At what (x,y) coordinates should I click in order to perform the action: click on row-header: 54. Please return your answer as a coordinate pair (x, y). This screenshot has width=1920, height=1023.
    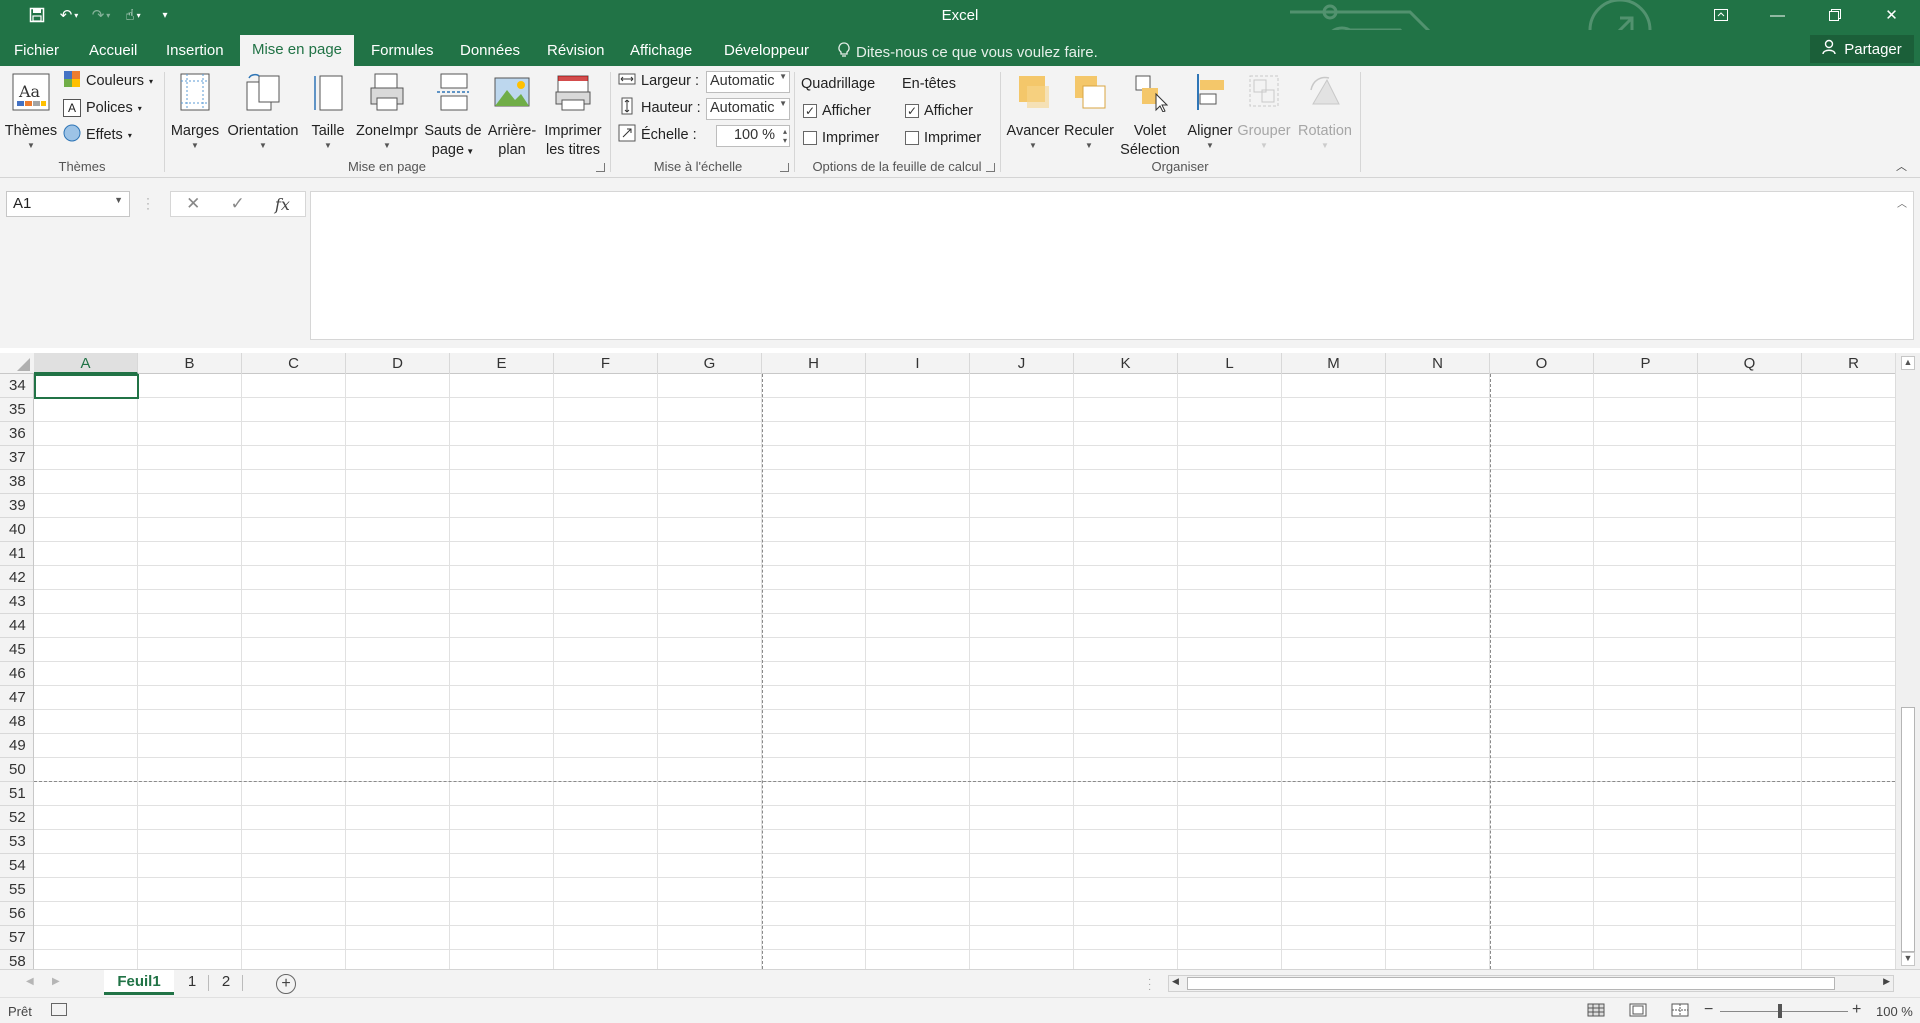
    Looking at the image, I should click on (16, 866).